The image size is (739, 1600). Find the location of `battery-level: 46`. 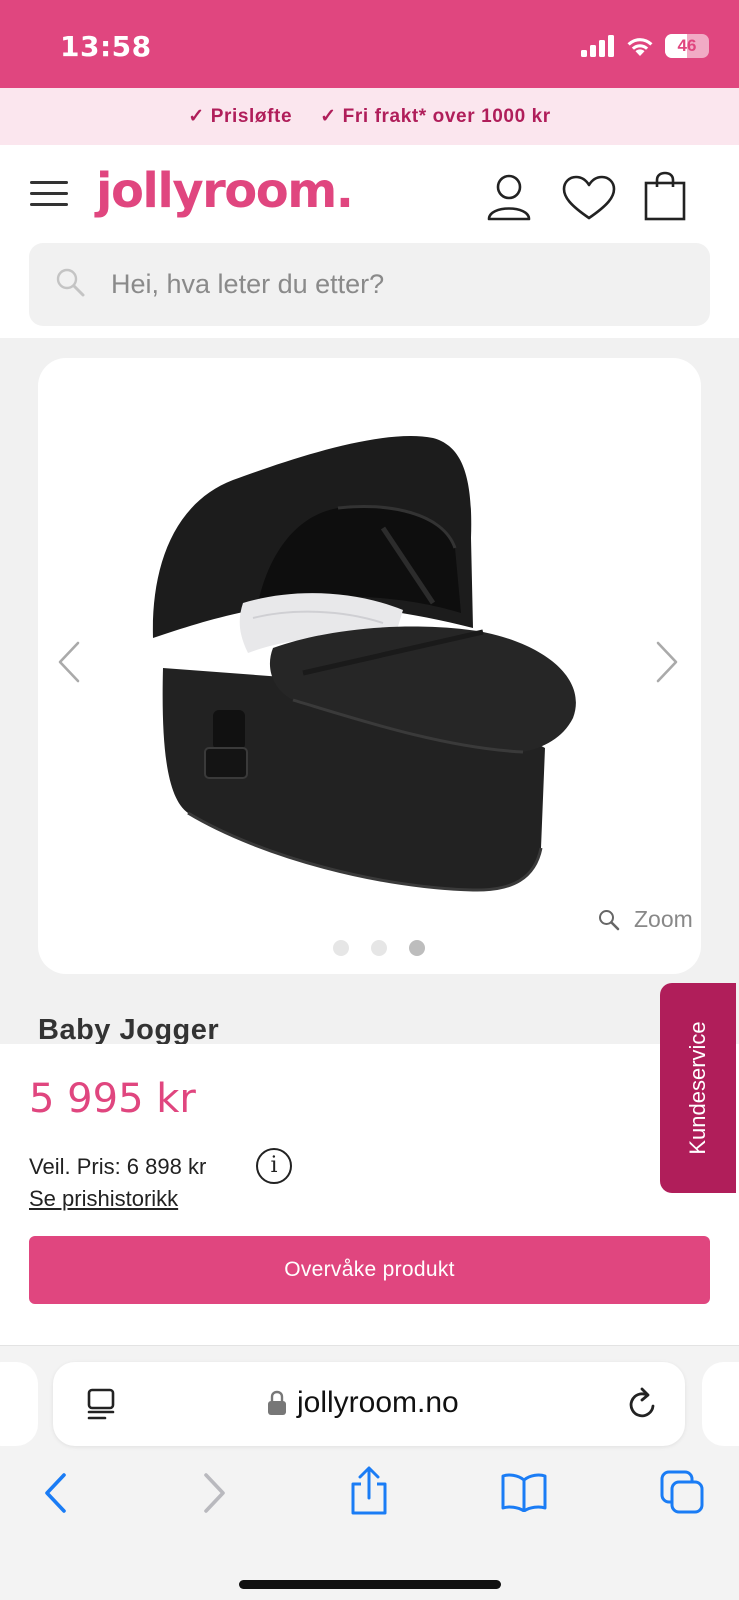

battery-level: 46 is located at coordinates (687, 45).